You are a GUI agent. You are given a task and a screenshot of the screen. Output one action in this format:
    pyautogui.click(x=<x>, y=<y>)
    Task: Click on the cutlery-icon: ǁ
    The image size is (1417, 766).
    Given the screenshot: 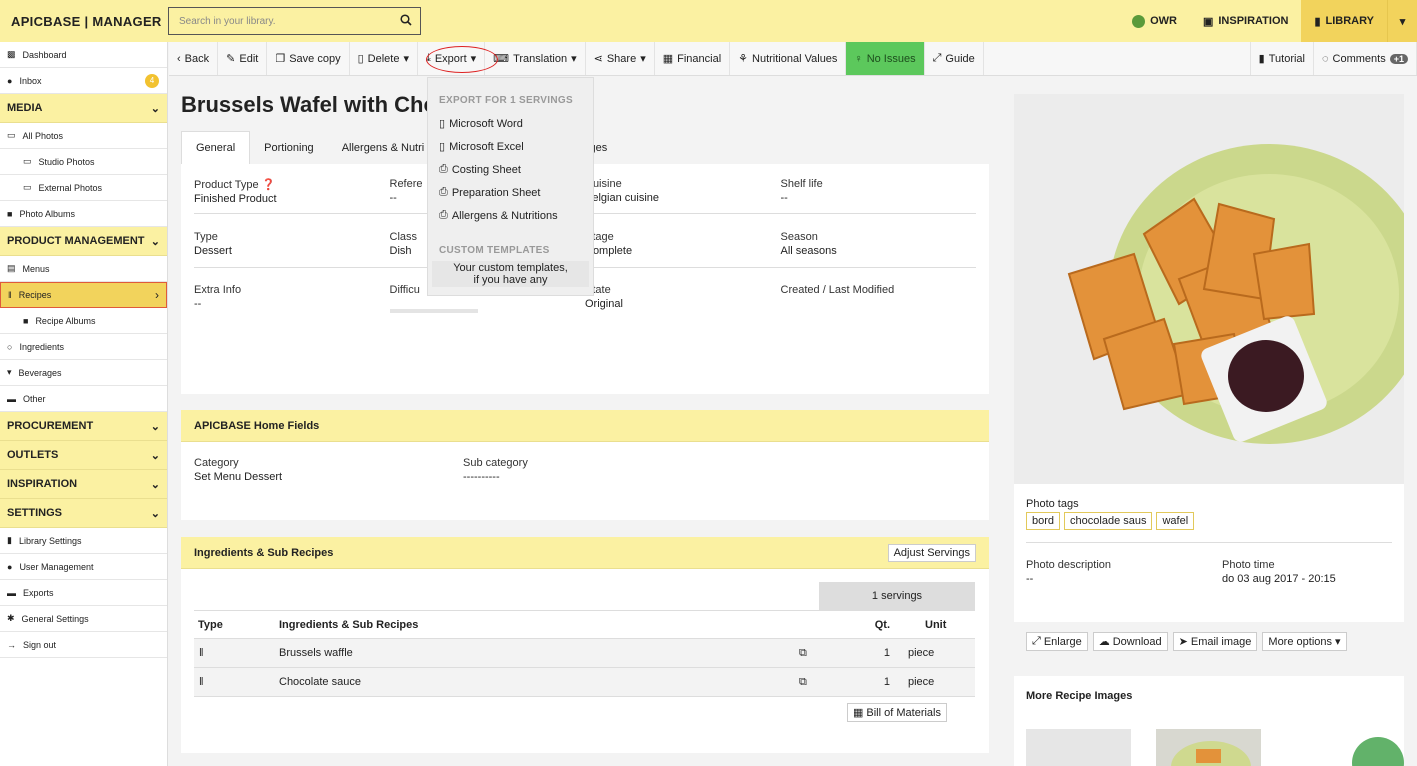 What is the action you would take?
    pyautogui.click(x=201, y=653)
    